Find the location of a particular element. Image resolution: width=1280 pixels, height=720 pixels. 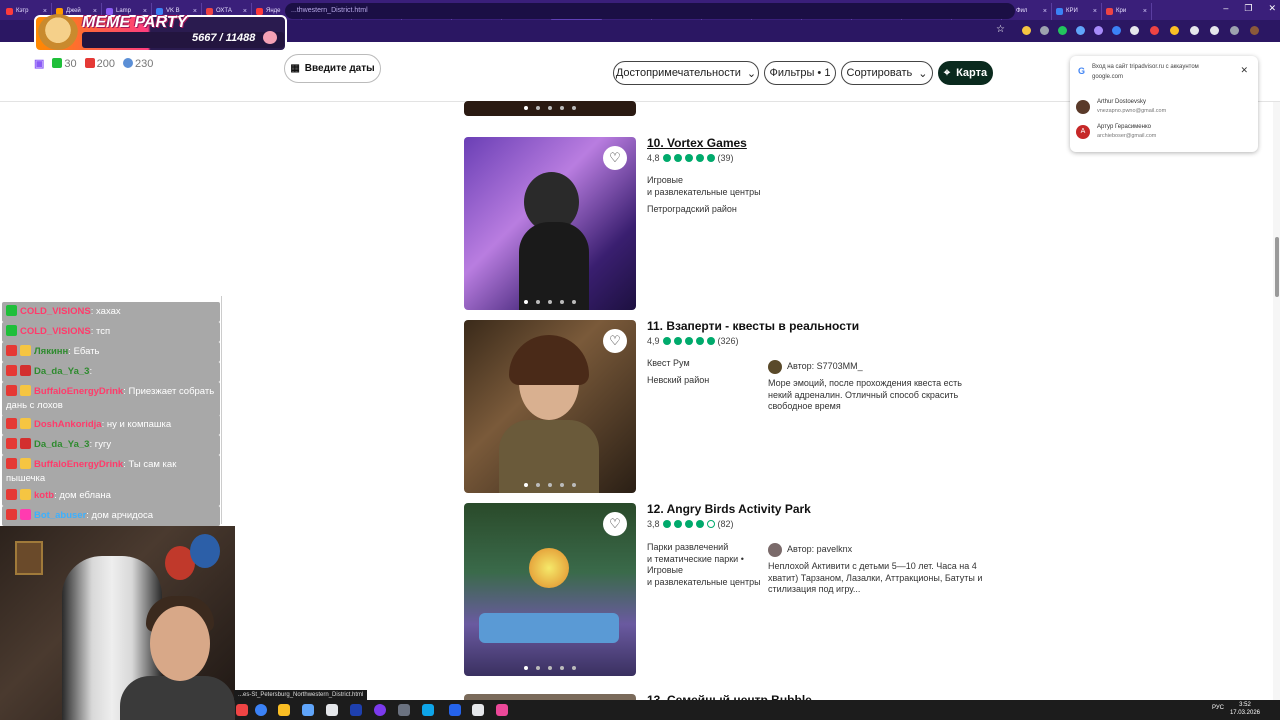

sort-dropdown: Сортировать ⌄ is located at coordinates (887, 73).